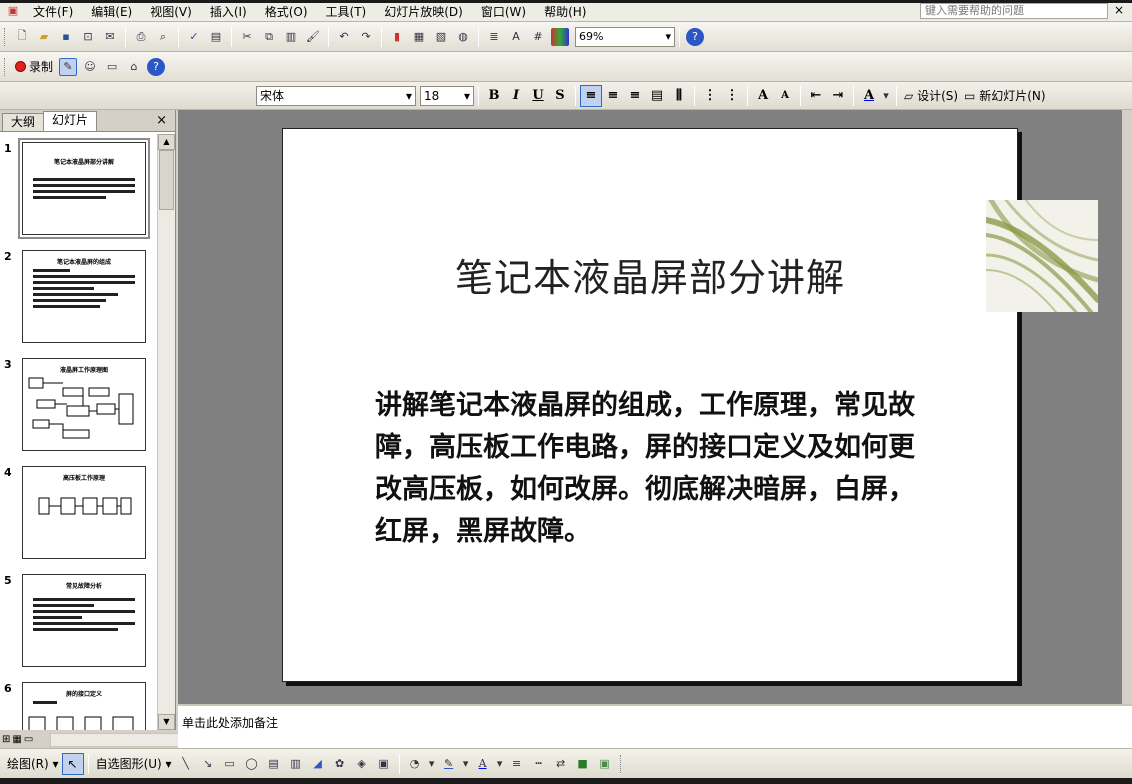  Describe the element at coordinates (785, 96) in the screenshot. I see `decrease-font-icon: A` at that location.